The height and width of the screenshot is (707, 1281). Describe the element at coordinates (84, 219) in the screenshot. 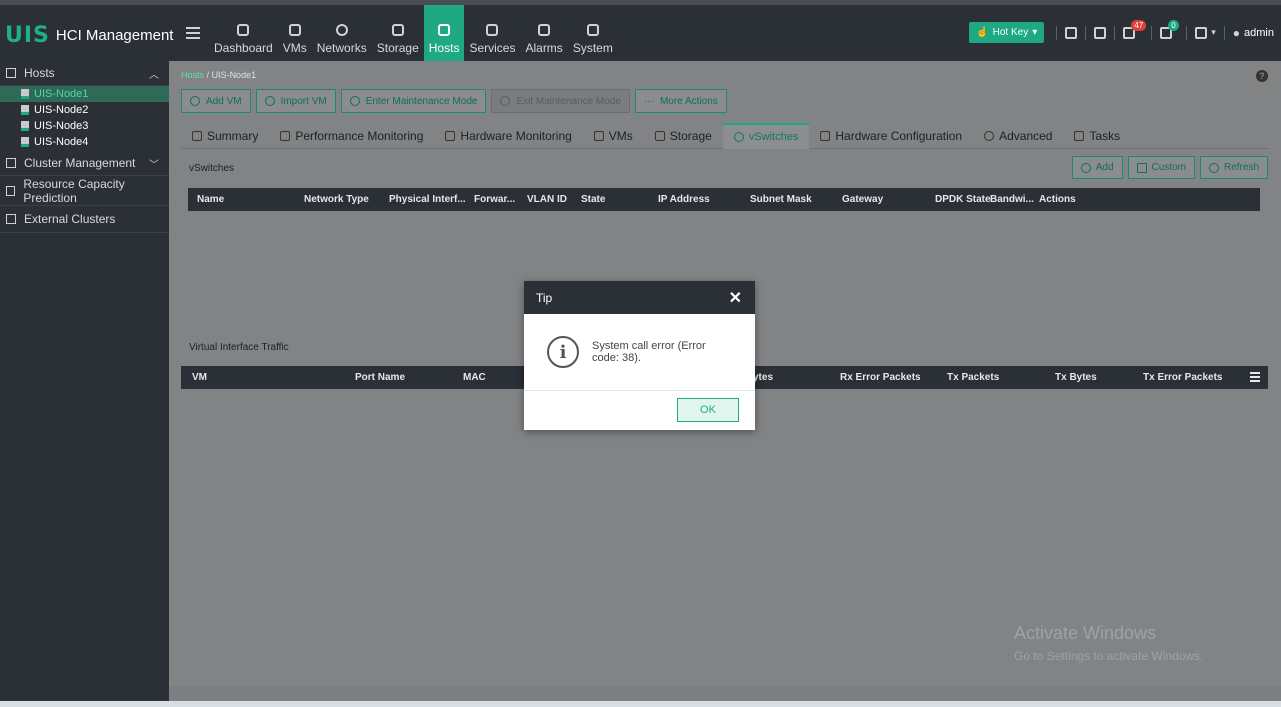

I see `sidebar-item-external: External Clusters` at that location.